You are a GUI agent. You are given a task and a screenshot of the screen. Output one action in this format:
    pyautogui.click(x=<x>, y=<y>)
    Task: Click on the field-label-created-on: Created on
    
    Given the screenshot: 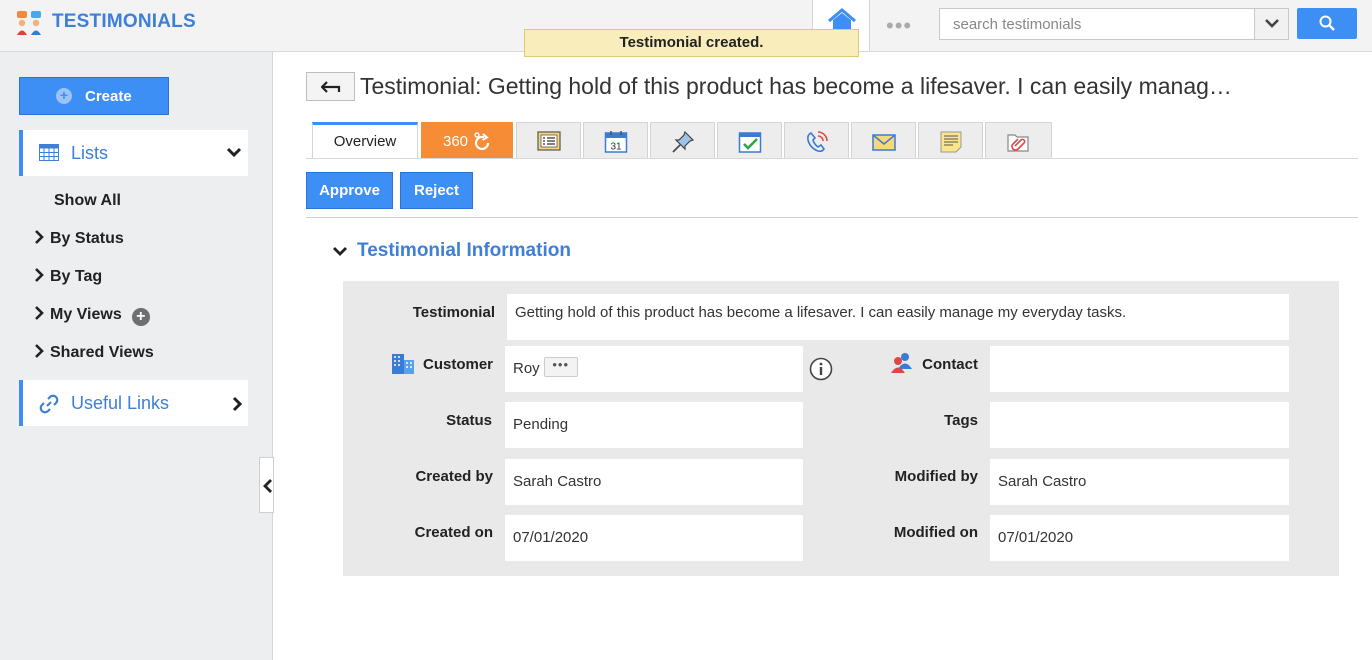 What is the action you would take?
    pyautogui.click(x=453, y=532)
    